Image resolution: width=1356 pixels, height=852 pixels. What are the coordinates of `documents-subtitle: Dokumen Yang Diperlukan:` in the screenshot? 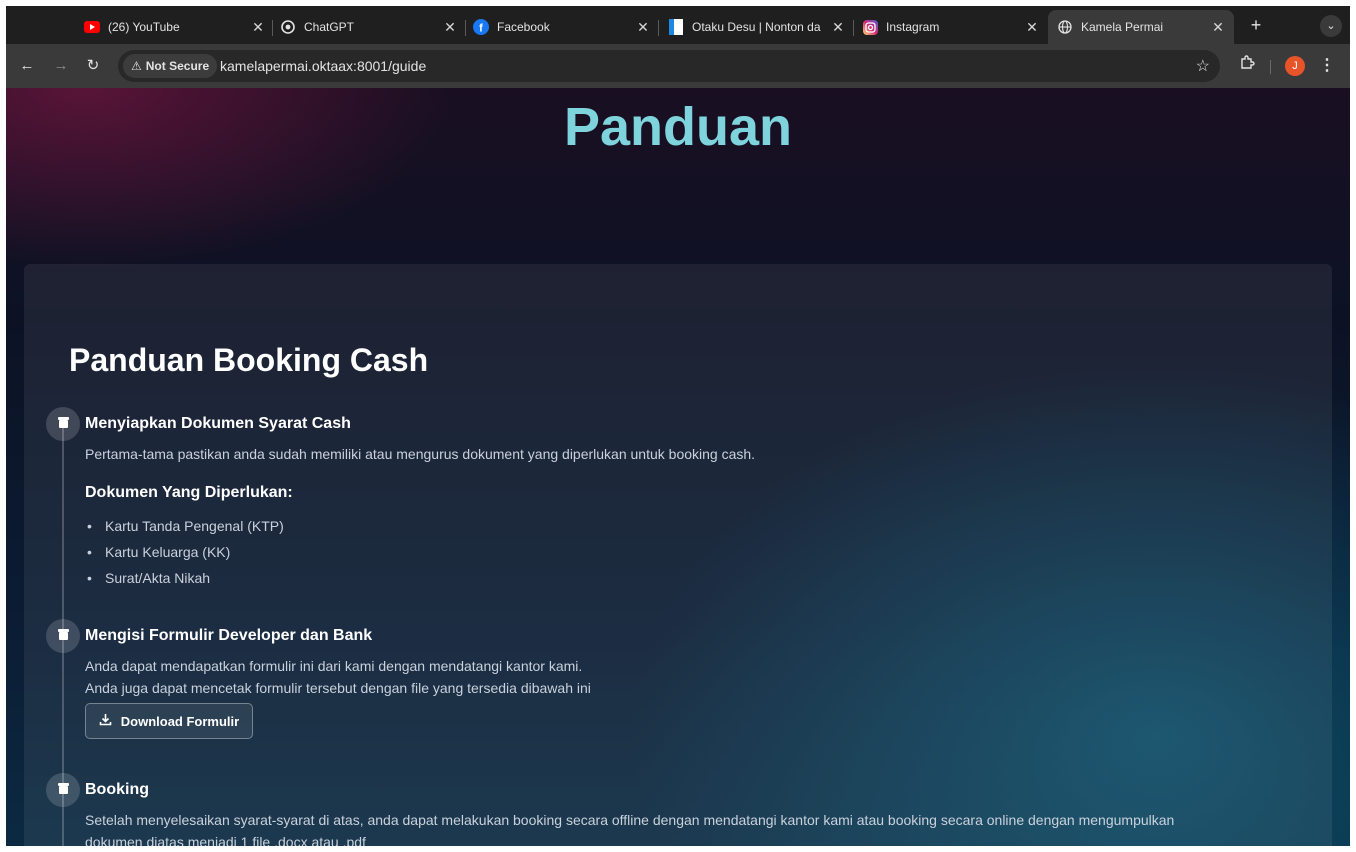 It's located at (189, 492).